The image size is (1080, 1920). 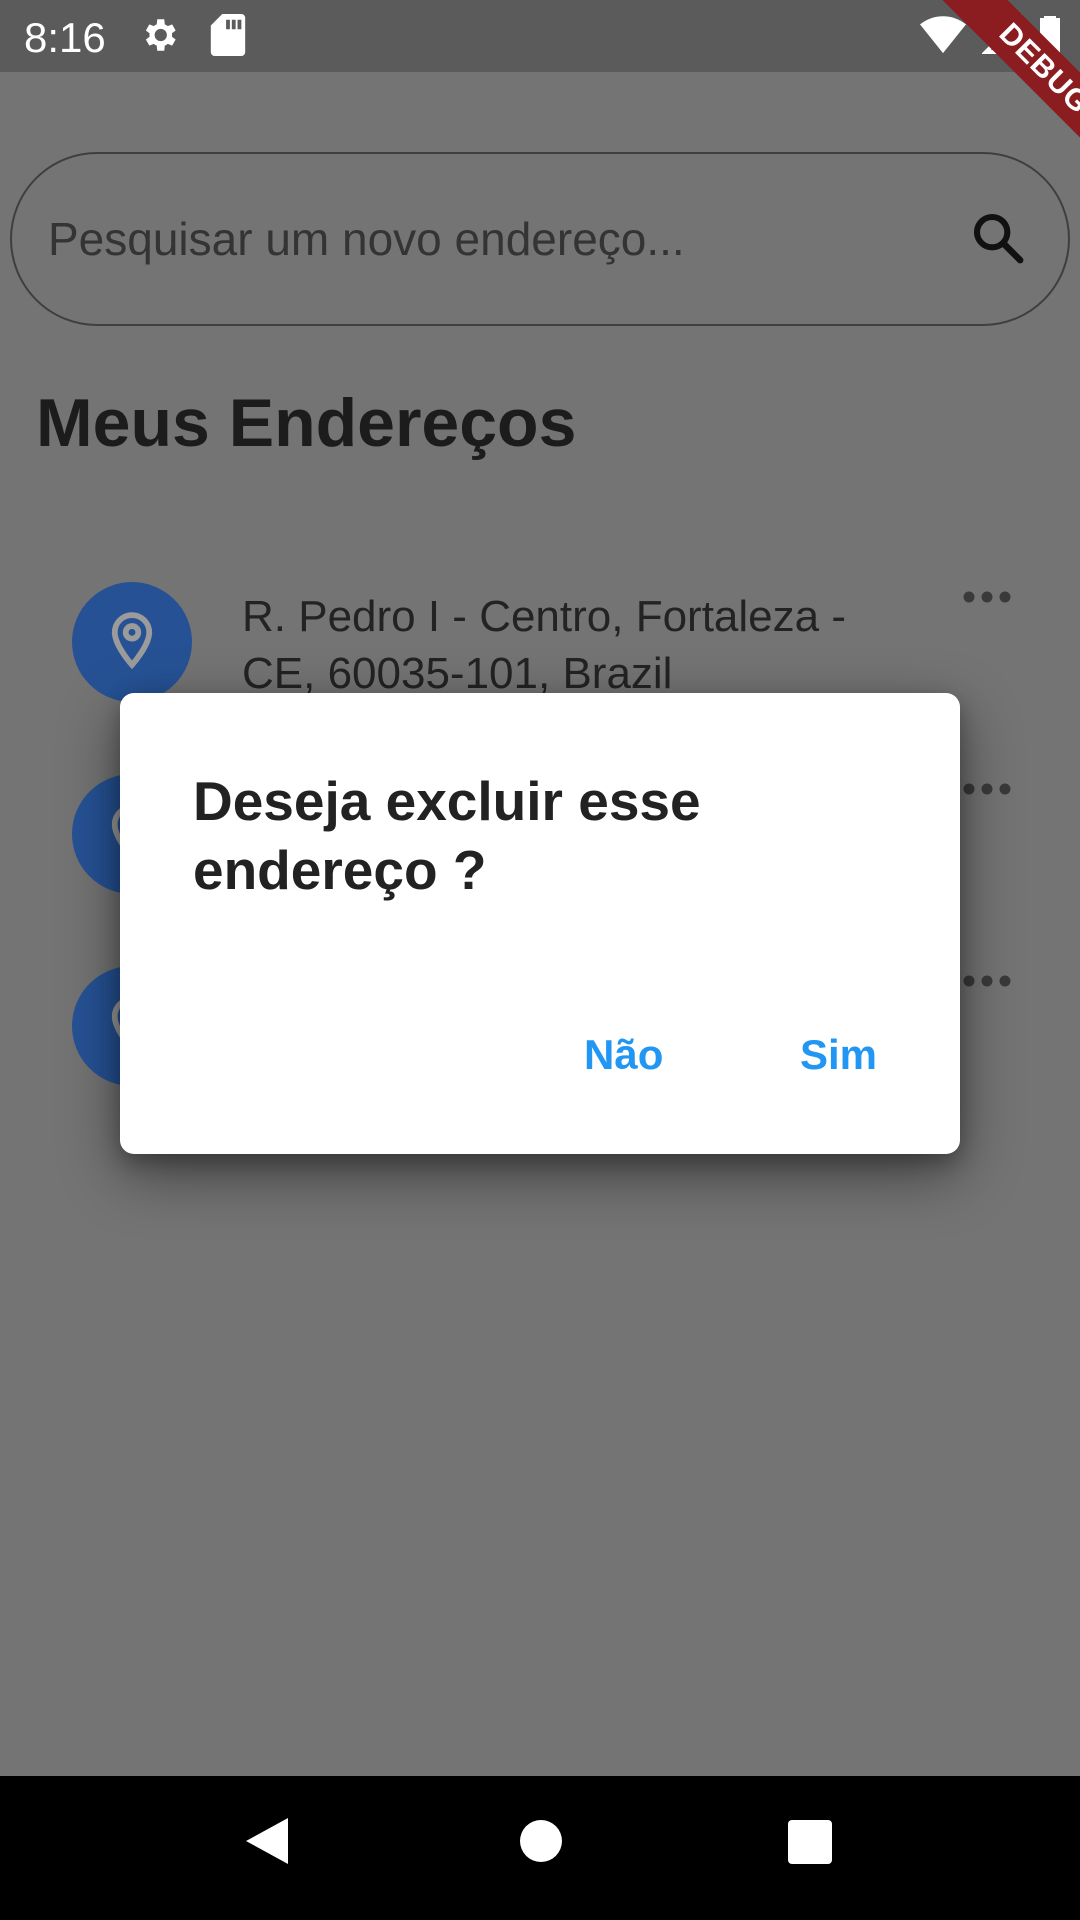 I want to click on recents-icon, so click(x=810, y=1843).